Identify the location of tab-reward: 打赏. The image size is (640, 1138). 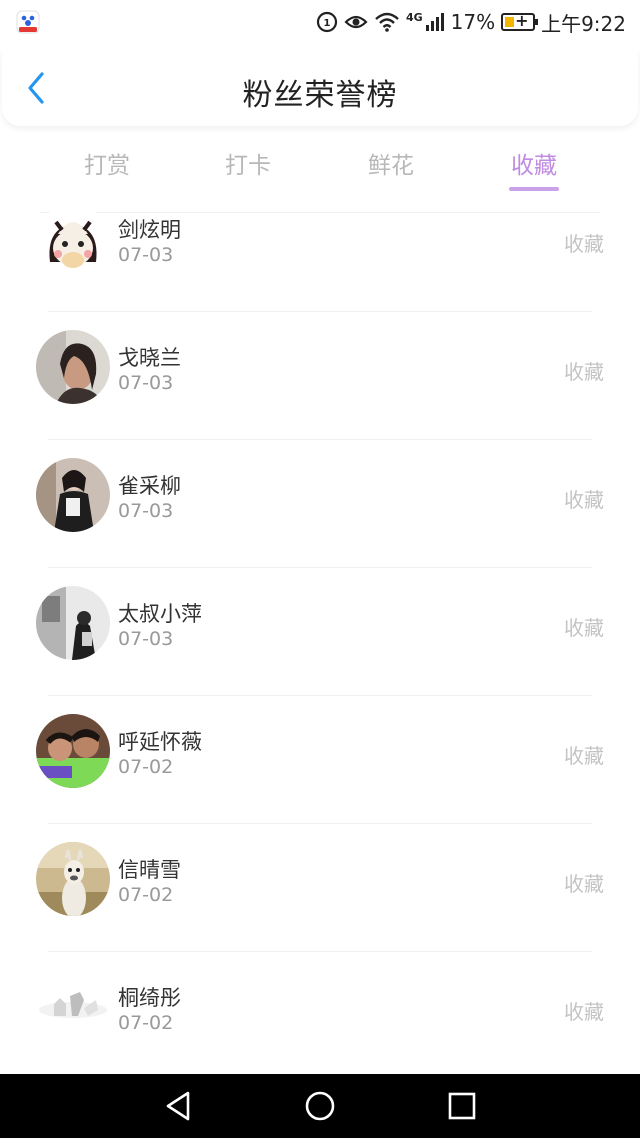
(107, 163).